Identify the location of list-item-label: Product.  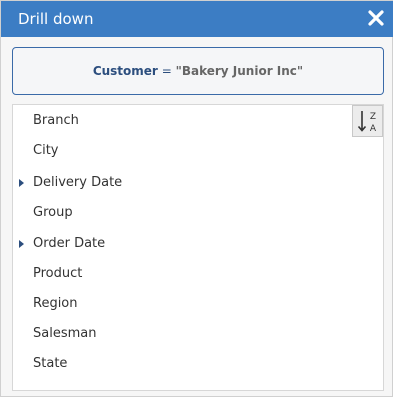
(58, 273).